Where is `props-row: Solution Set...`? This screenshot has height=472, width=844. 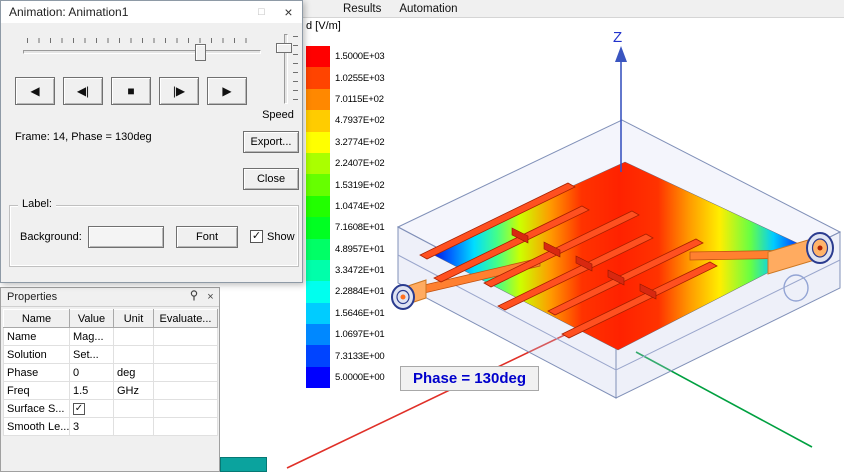
props-row: Solution Set... is located at coordinates (110, 354).